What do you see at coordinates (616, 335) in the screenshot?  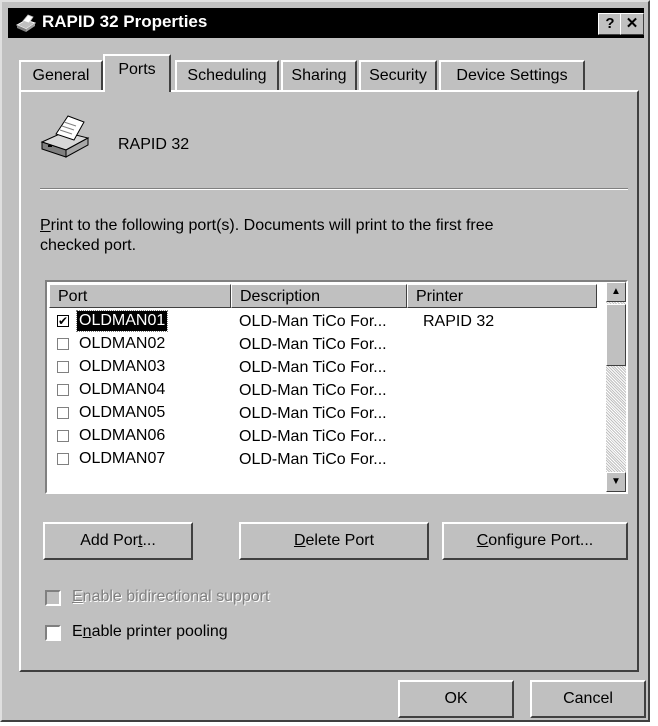 I see `scrollbar-thumb` at bounding box center [616, 335].